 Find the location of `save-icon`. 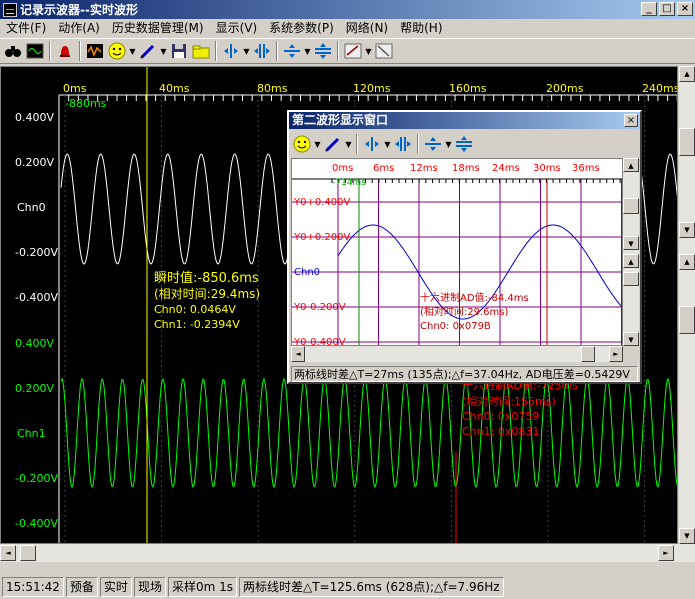

save-icon is located at coordinates (179, 51).